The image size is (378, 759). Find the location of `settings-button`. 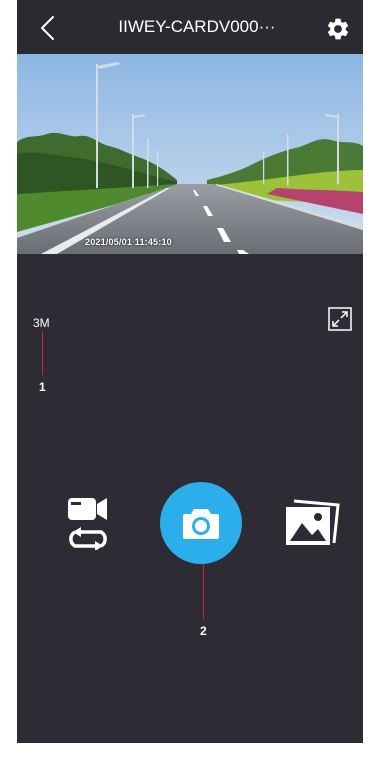

settings-button is located at coordinates (338, 29).